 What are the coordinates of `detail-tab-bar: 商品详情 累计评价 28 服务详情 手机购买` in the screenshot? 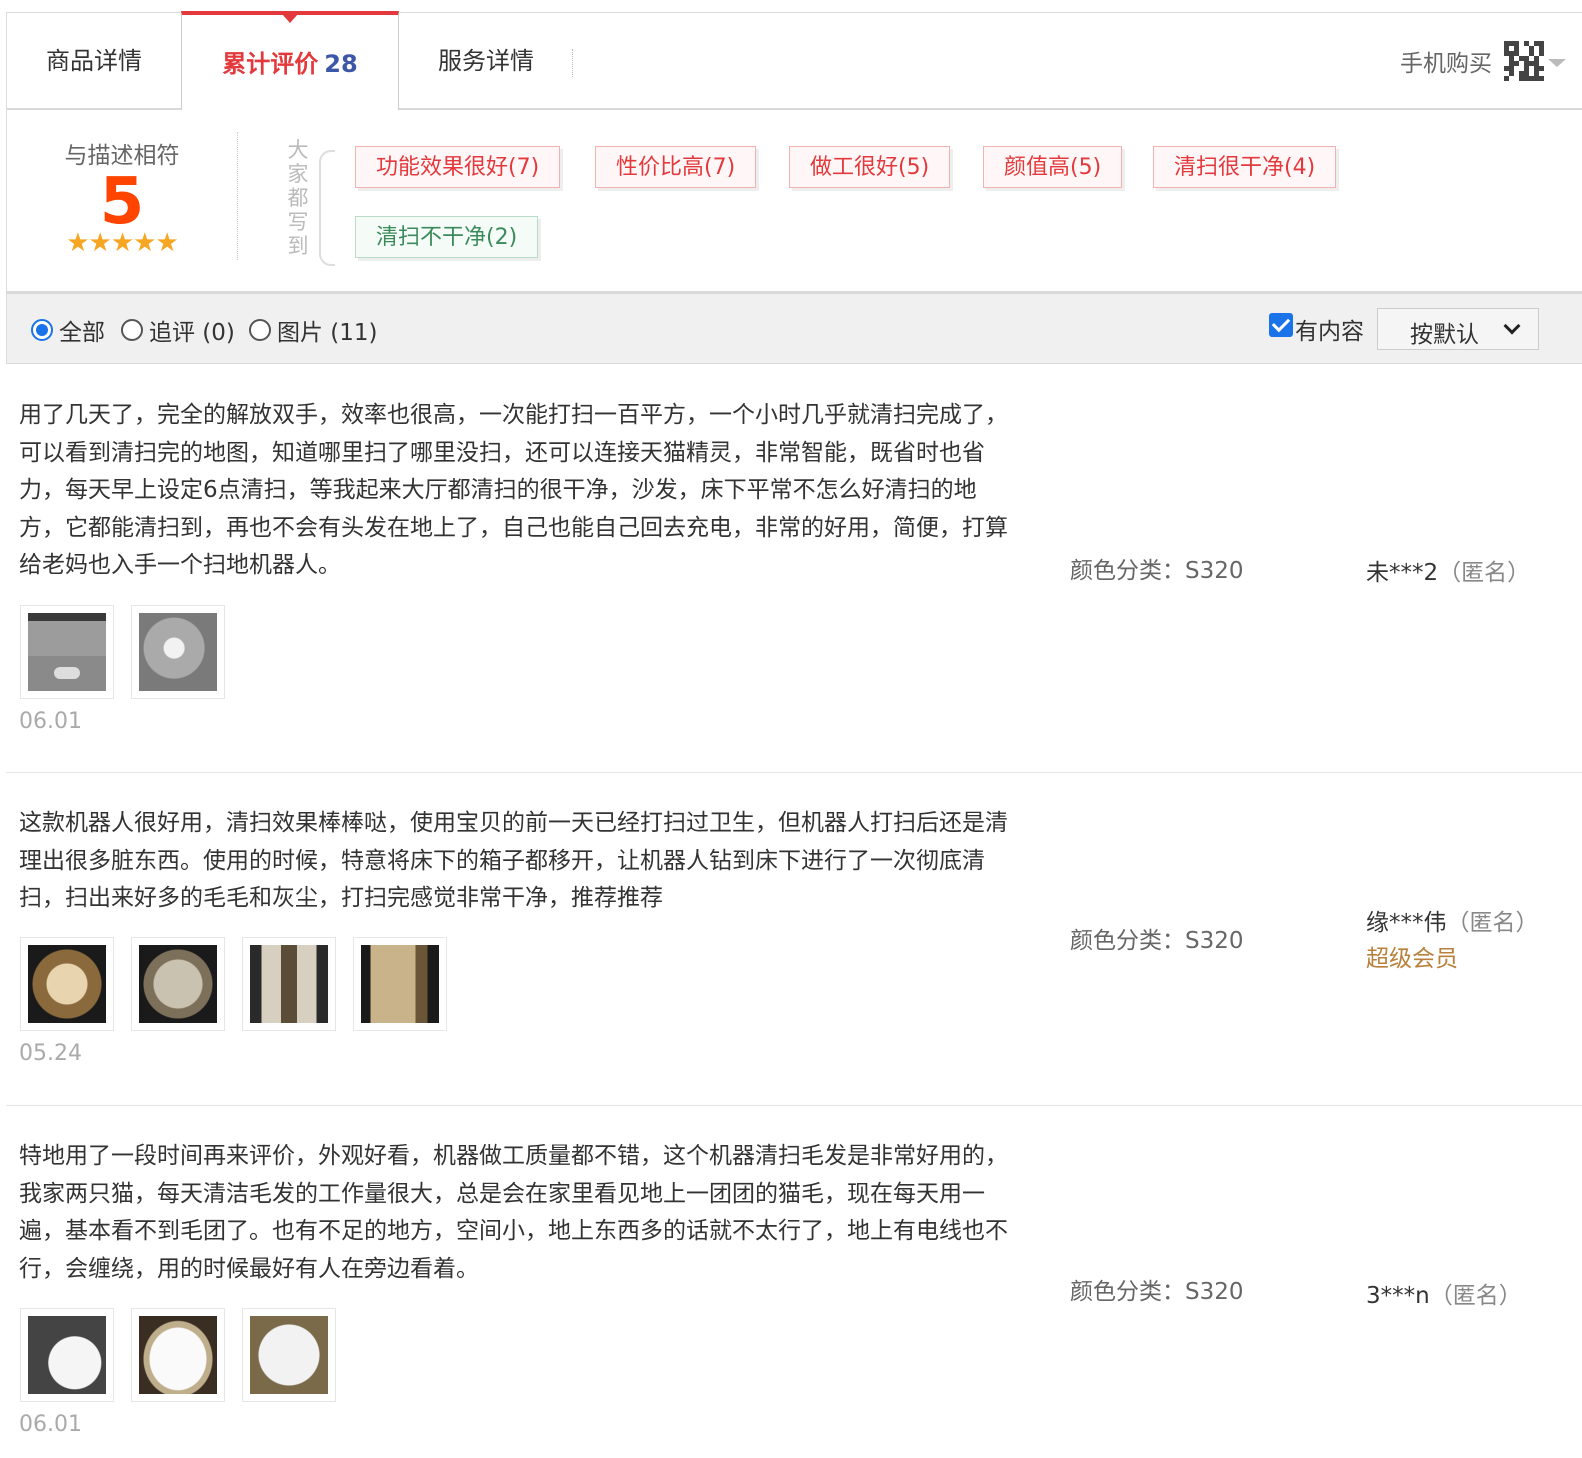 It's located at (794, 60).